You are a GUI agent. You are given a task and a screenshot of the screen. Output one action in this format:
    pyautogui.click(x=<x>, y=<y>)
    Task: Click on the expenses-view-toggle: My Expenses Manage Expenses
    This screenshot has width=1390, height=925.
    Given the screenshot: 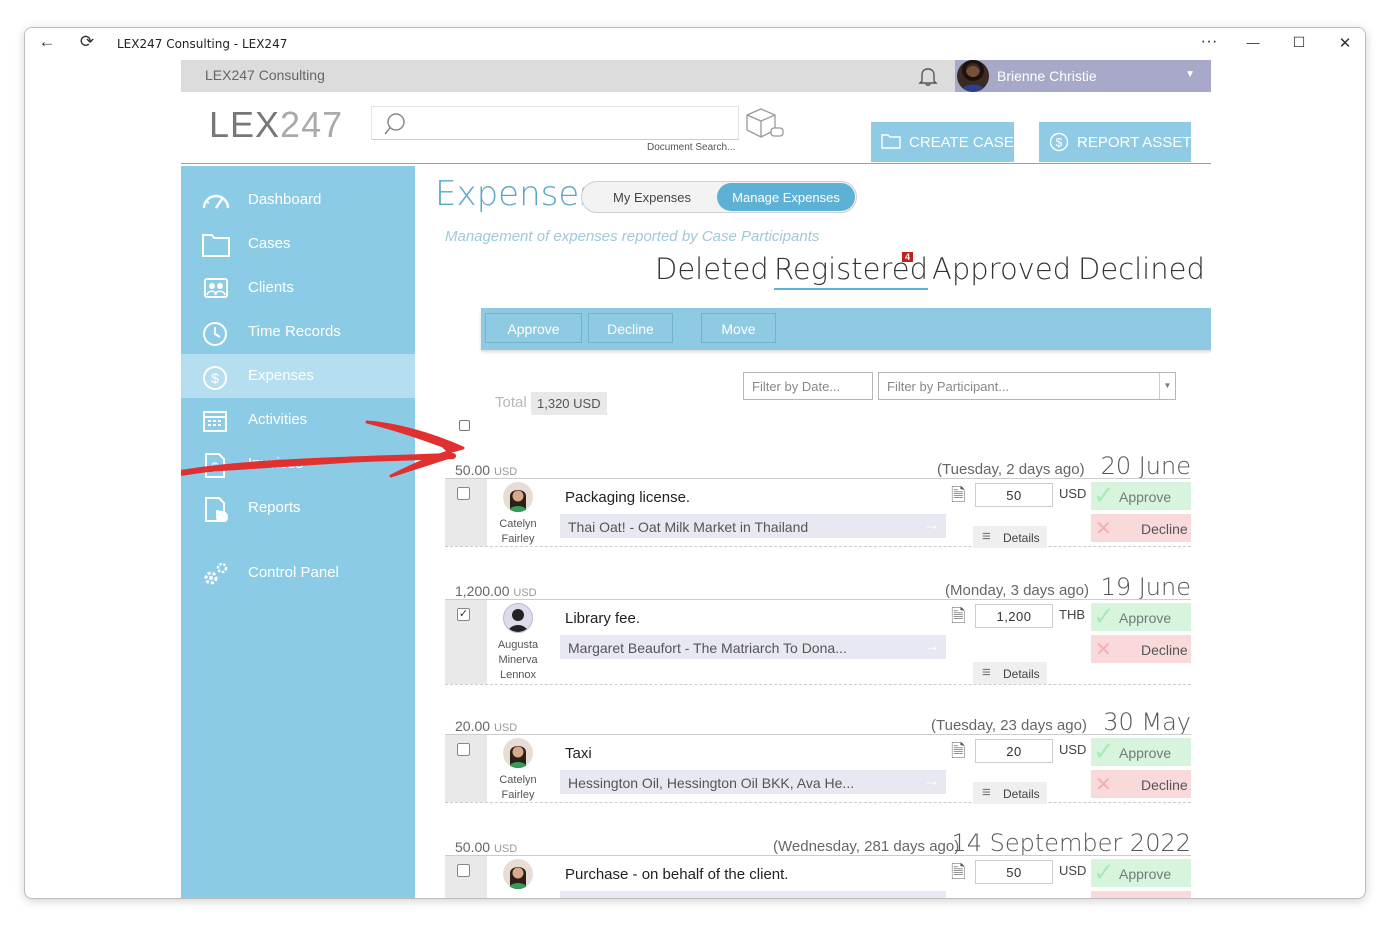 What is the action you would take?
    pyautogui.click(x=719, y=197)
    